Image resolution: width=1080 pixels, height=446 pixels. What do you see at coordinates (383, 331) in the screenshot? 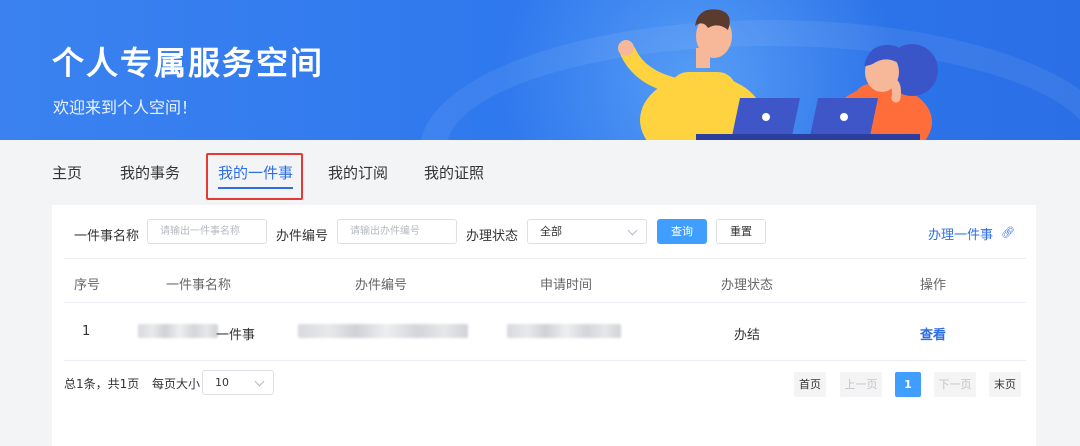
I see `redacted-case-code` at bounding box center [383, 331].